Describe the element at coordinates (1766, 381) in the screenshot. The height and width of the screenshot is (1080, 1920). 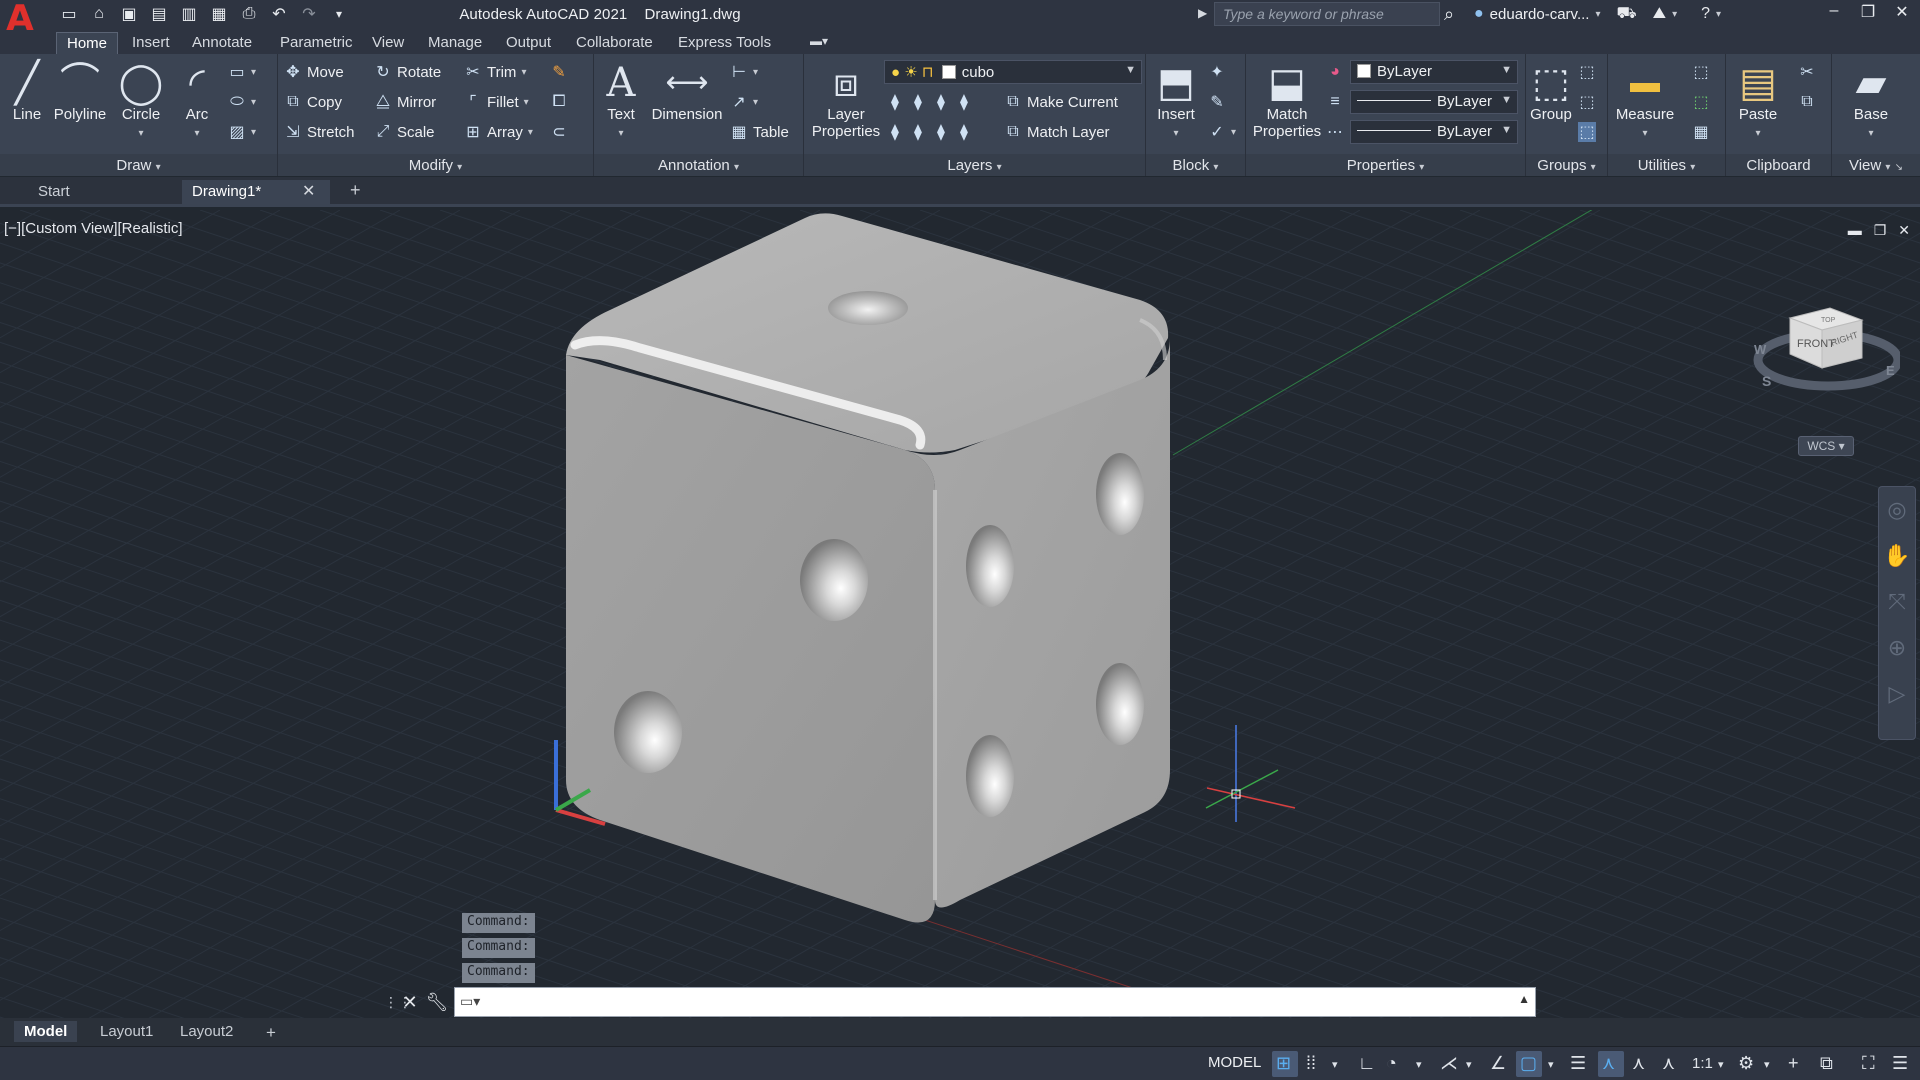
I see `compass-south-label: S` at that location.